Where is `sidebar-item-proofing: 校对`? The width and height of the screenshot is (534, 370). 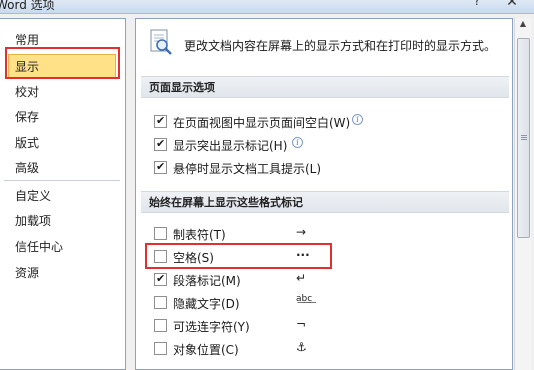 sidebar-item-proofing: 校对 is located at coordinates (62, 92).